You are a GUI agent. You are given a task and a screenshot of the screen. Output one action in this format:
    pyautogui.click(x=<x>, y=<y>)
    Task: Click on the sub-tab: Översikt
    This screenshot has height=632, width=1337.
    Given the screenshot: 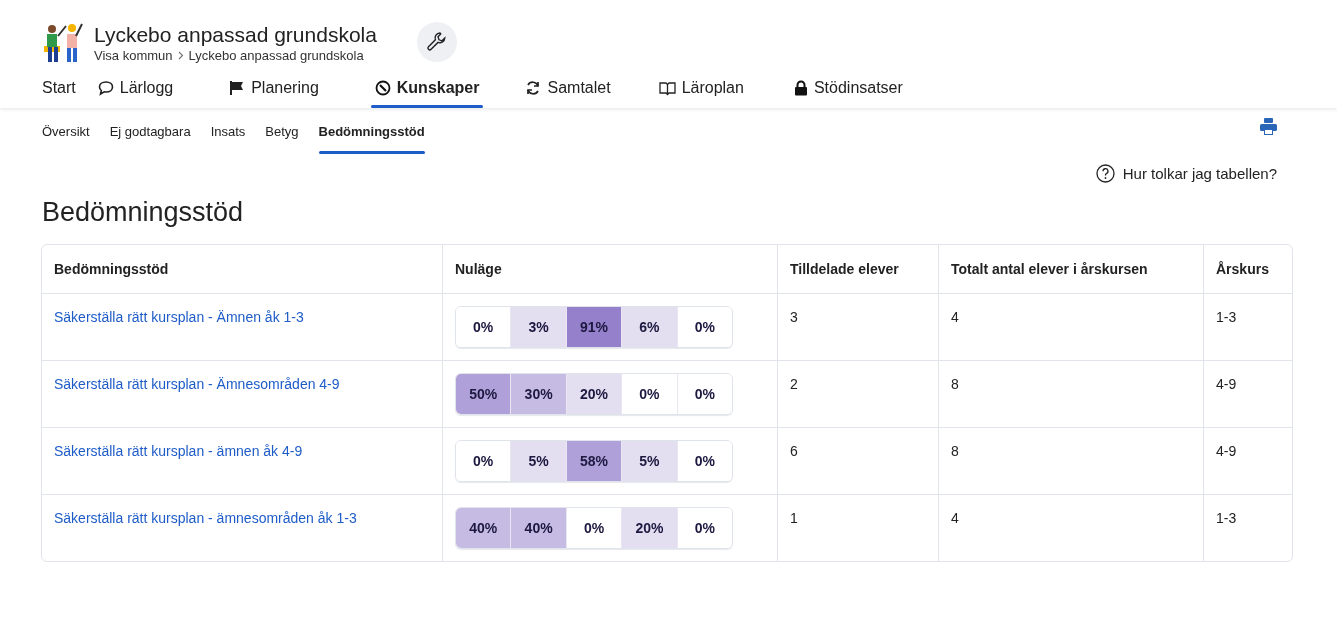 What is the action you would take?
    pyautogui.click(x=66, y=131)
    